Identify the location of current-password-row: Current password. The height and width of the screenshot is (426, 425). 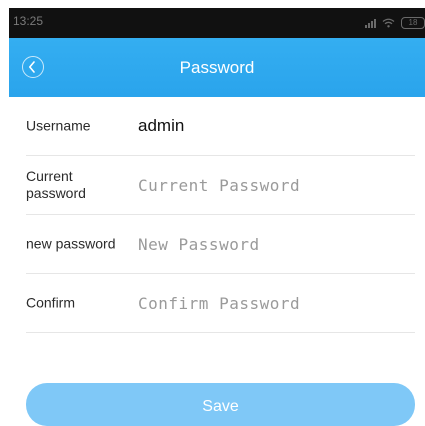
(220, 185).